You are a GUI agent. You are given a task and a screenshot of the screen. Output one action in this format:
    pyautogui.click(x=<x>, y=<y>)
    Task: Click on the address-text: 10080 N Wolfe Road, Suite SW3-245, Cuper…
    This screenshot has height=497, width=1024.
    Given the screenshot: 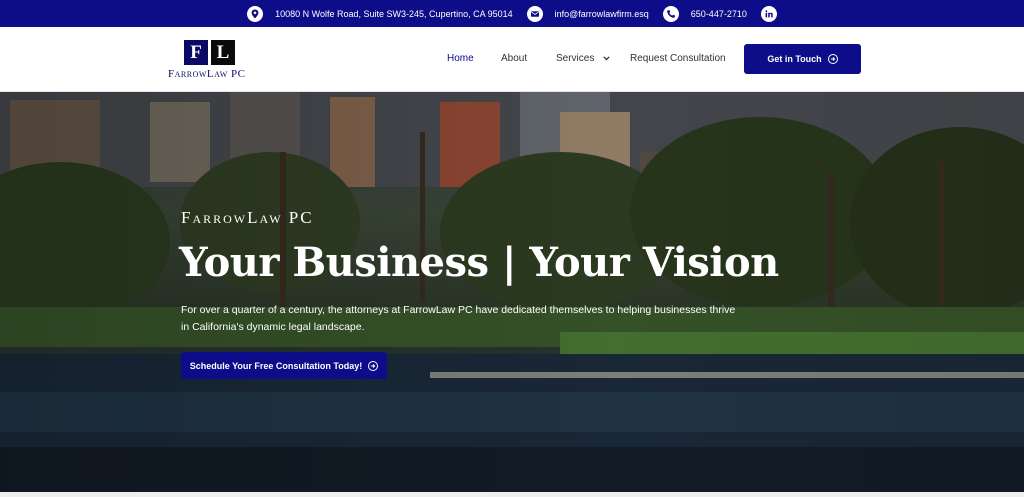 What is the action you would take?
    pyautogui.click(x=394, y=13)
    